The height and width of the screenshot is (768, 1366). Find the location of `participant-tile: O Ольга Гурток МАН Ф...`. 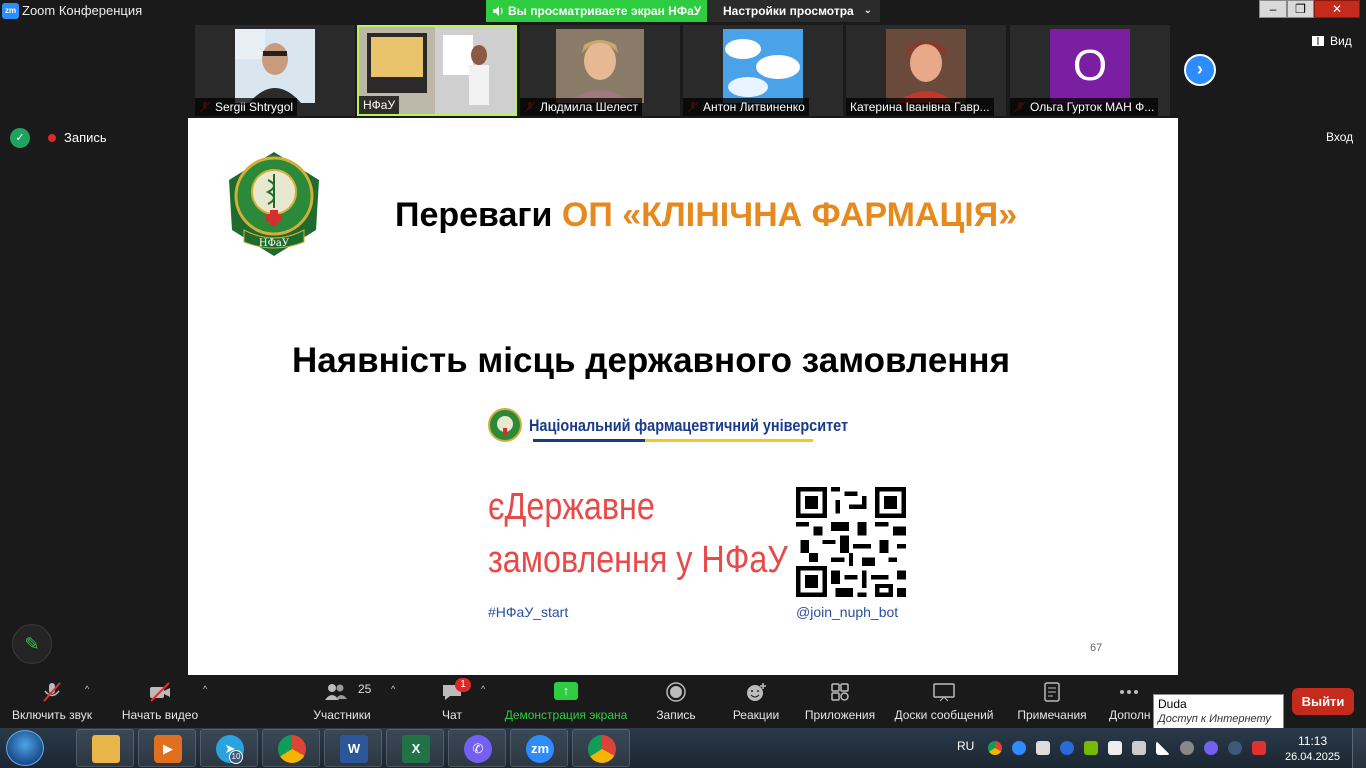

participant-tile: O Ольга Гурток МАН Ф... is located at coordinates (1090, 70).